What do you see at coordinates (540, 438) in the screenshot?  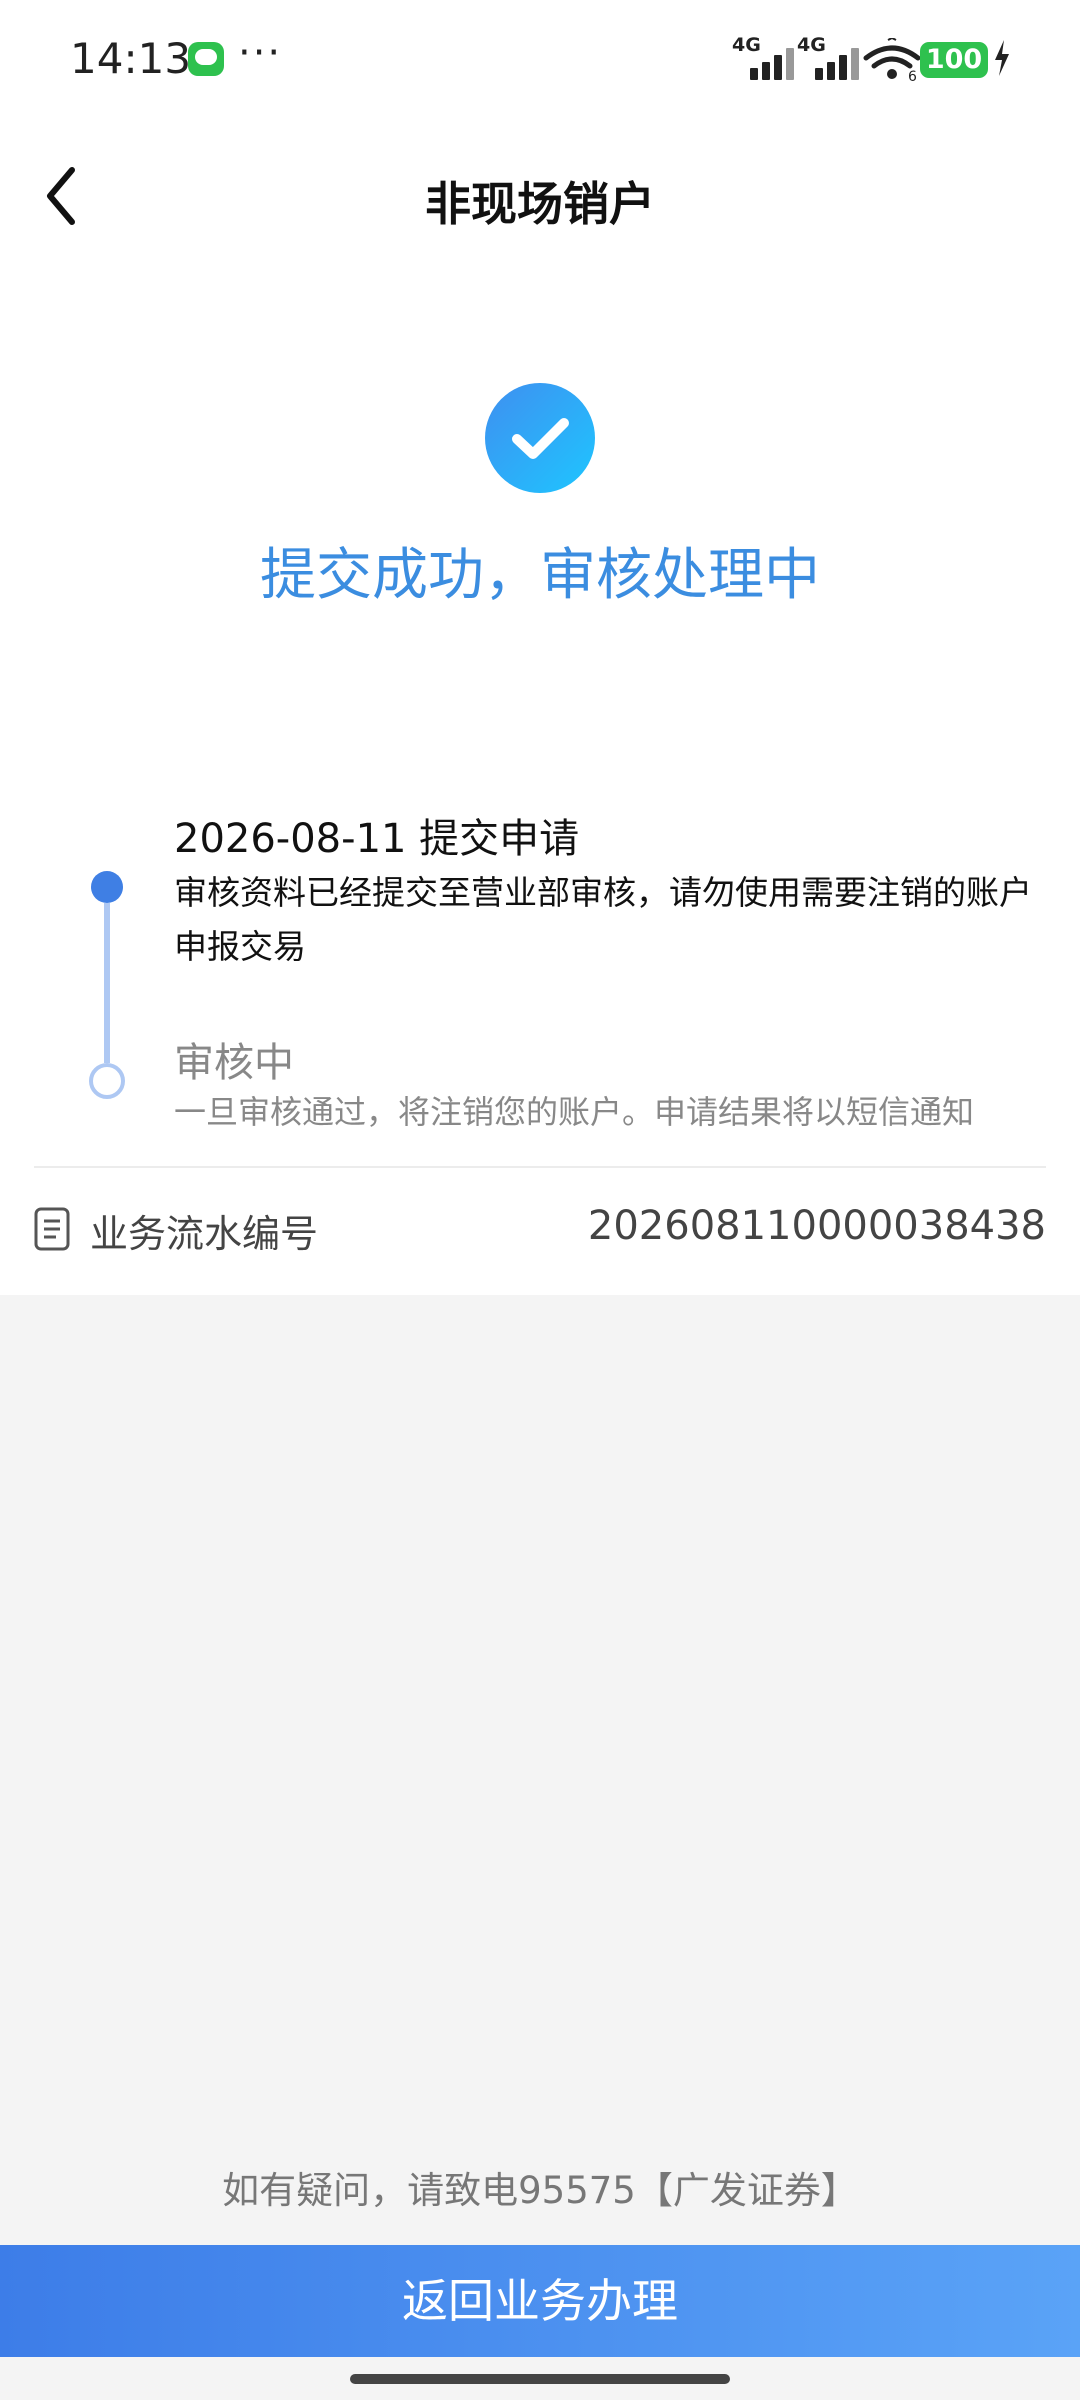 I see `success-check-icon` at bounding box center [540, 438].